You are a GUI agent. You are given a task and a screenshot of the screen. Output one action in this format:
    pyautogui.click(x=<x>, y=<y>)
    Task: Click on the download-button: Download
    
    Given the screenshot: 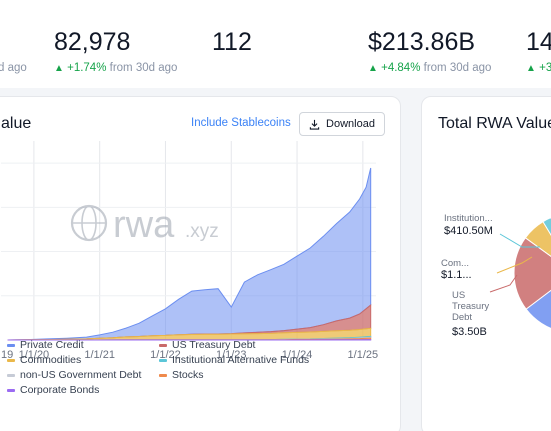 What is the action you would take?
    pyautogui.click(x=342, y=124)
    